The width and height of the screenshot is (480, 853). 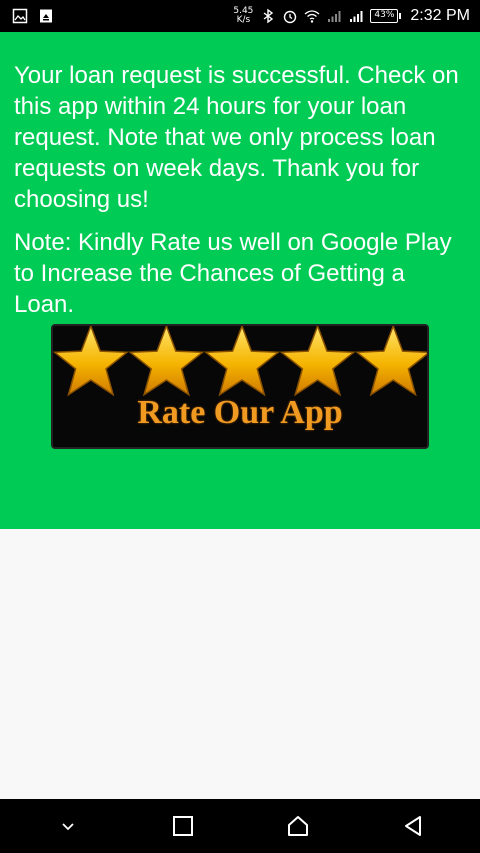 What do you see at coordinates (290, 17) in the screenshot?
I see `alarm-icon` at bounding box center [290, 17].